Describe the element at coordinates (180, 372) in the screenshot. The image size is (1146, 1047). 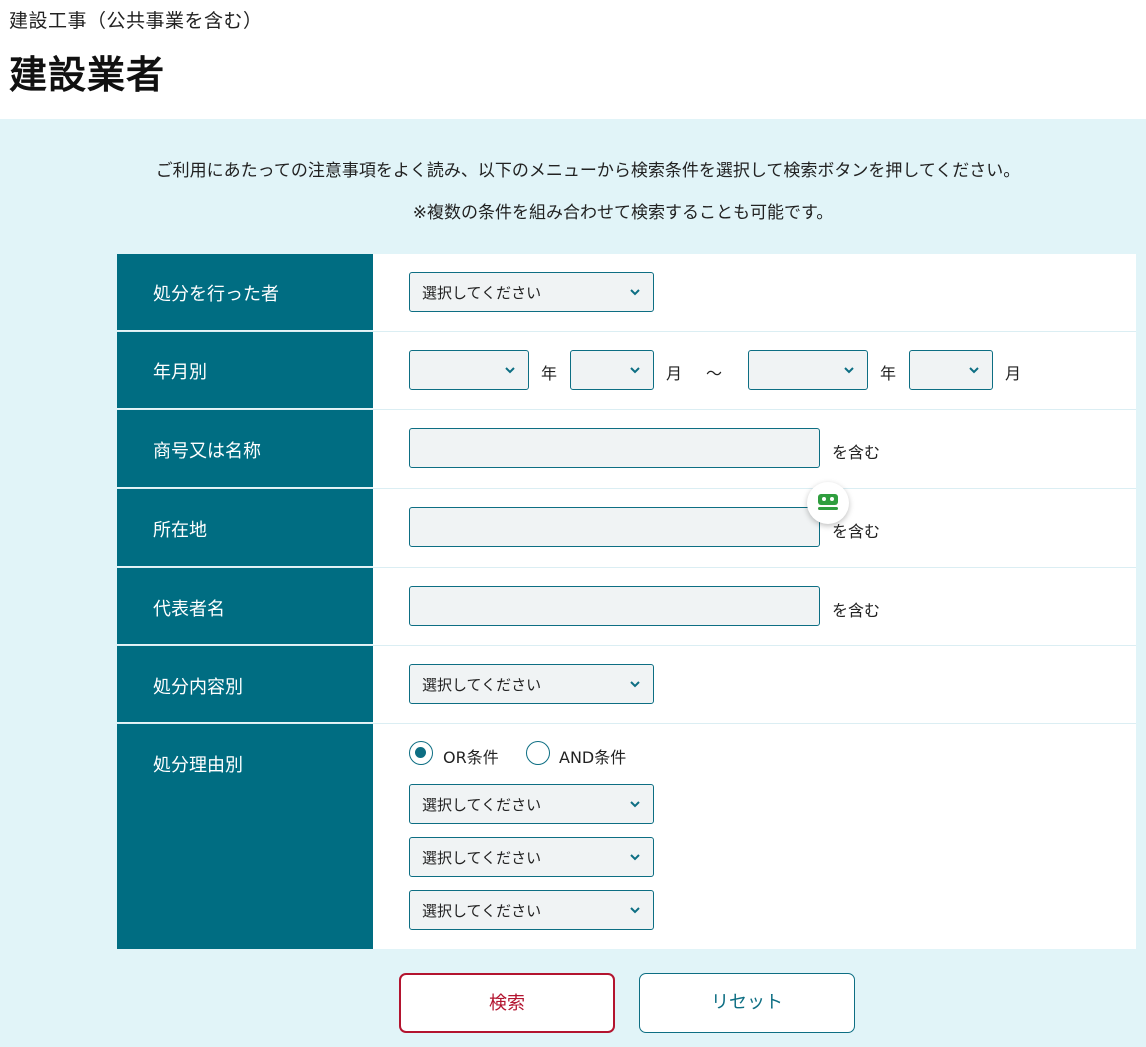
I see `row-label: 年月別` at that location.